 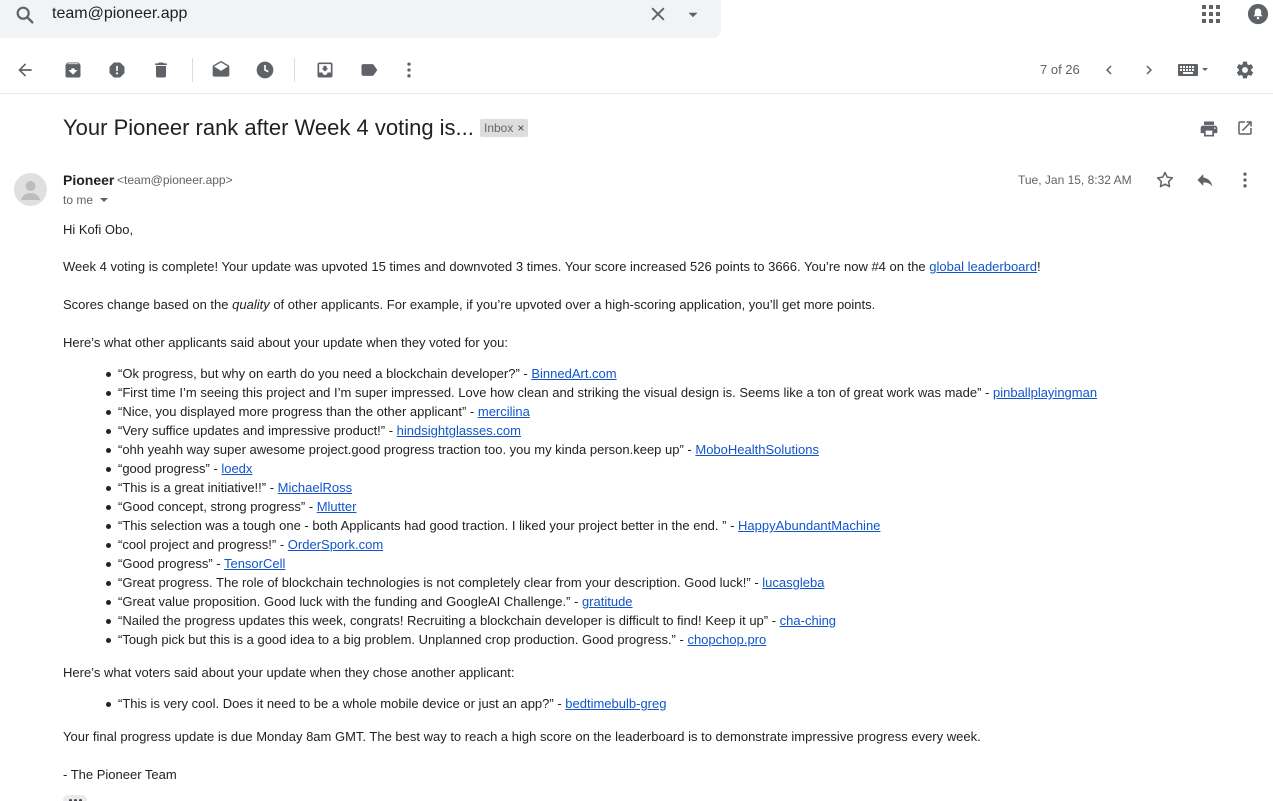 I want to click on comment-author-link: lucasgleba, so click(x=793, y=582).